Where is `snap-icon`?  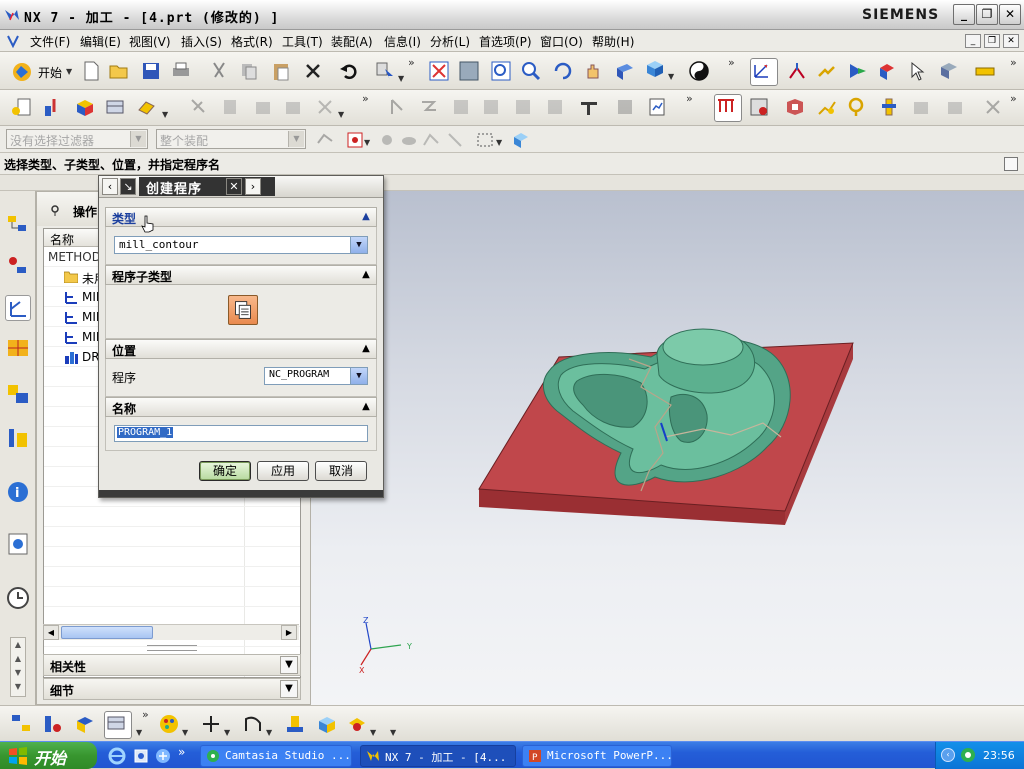 snap-icon is located at coordinates (355, 140).